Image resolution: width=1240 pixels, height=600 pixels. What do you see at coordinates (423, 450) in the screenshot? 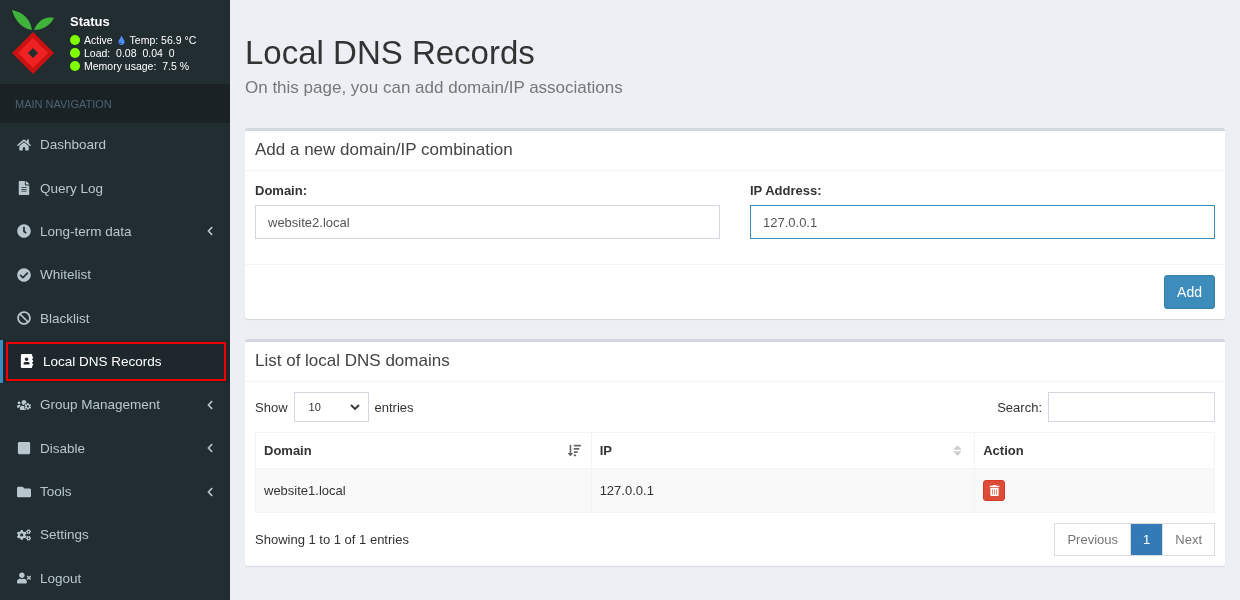
I see `column-header: Domain` at bounding box center [423, 450].